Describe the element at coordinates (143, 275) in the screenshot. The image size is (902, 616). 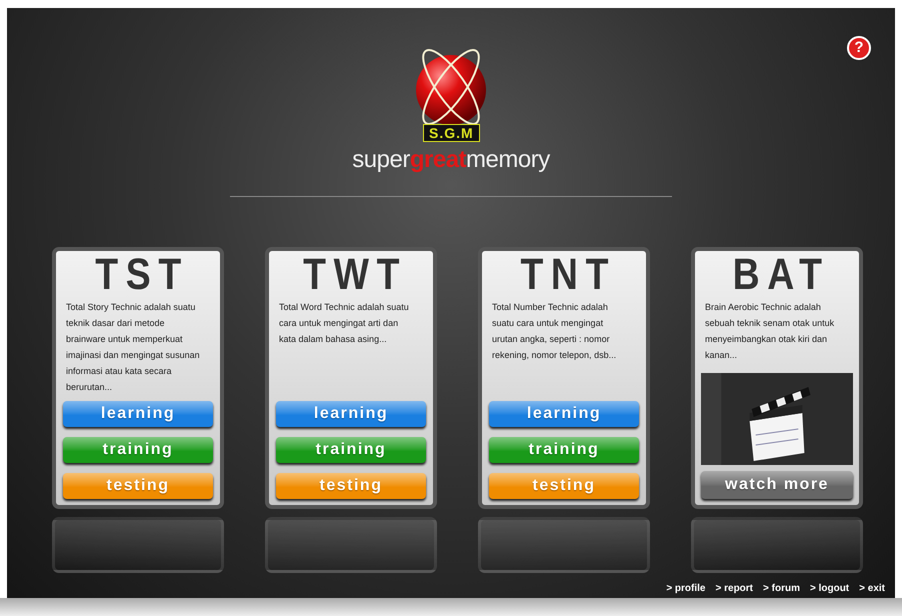
I see `card-title: TST` at that location.